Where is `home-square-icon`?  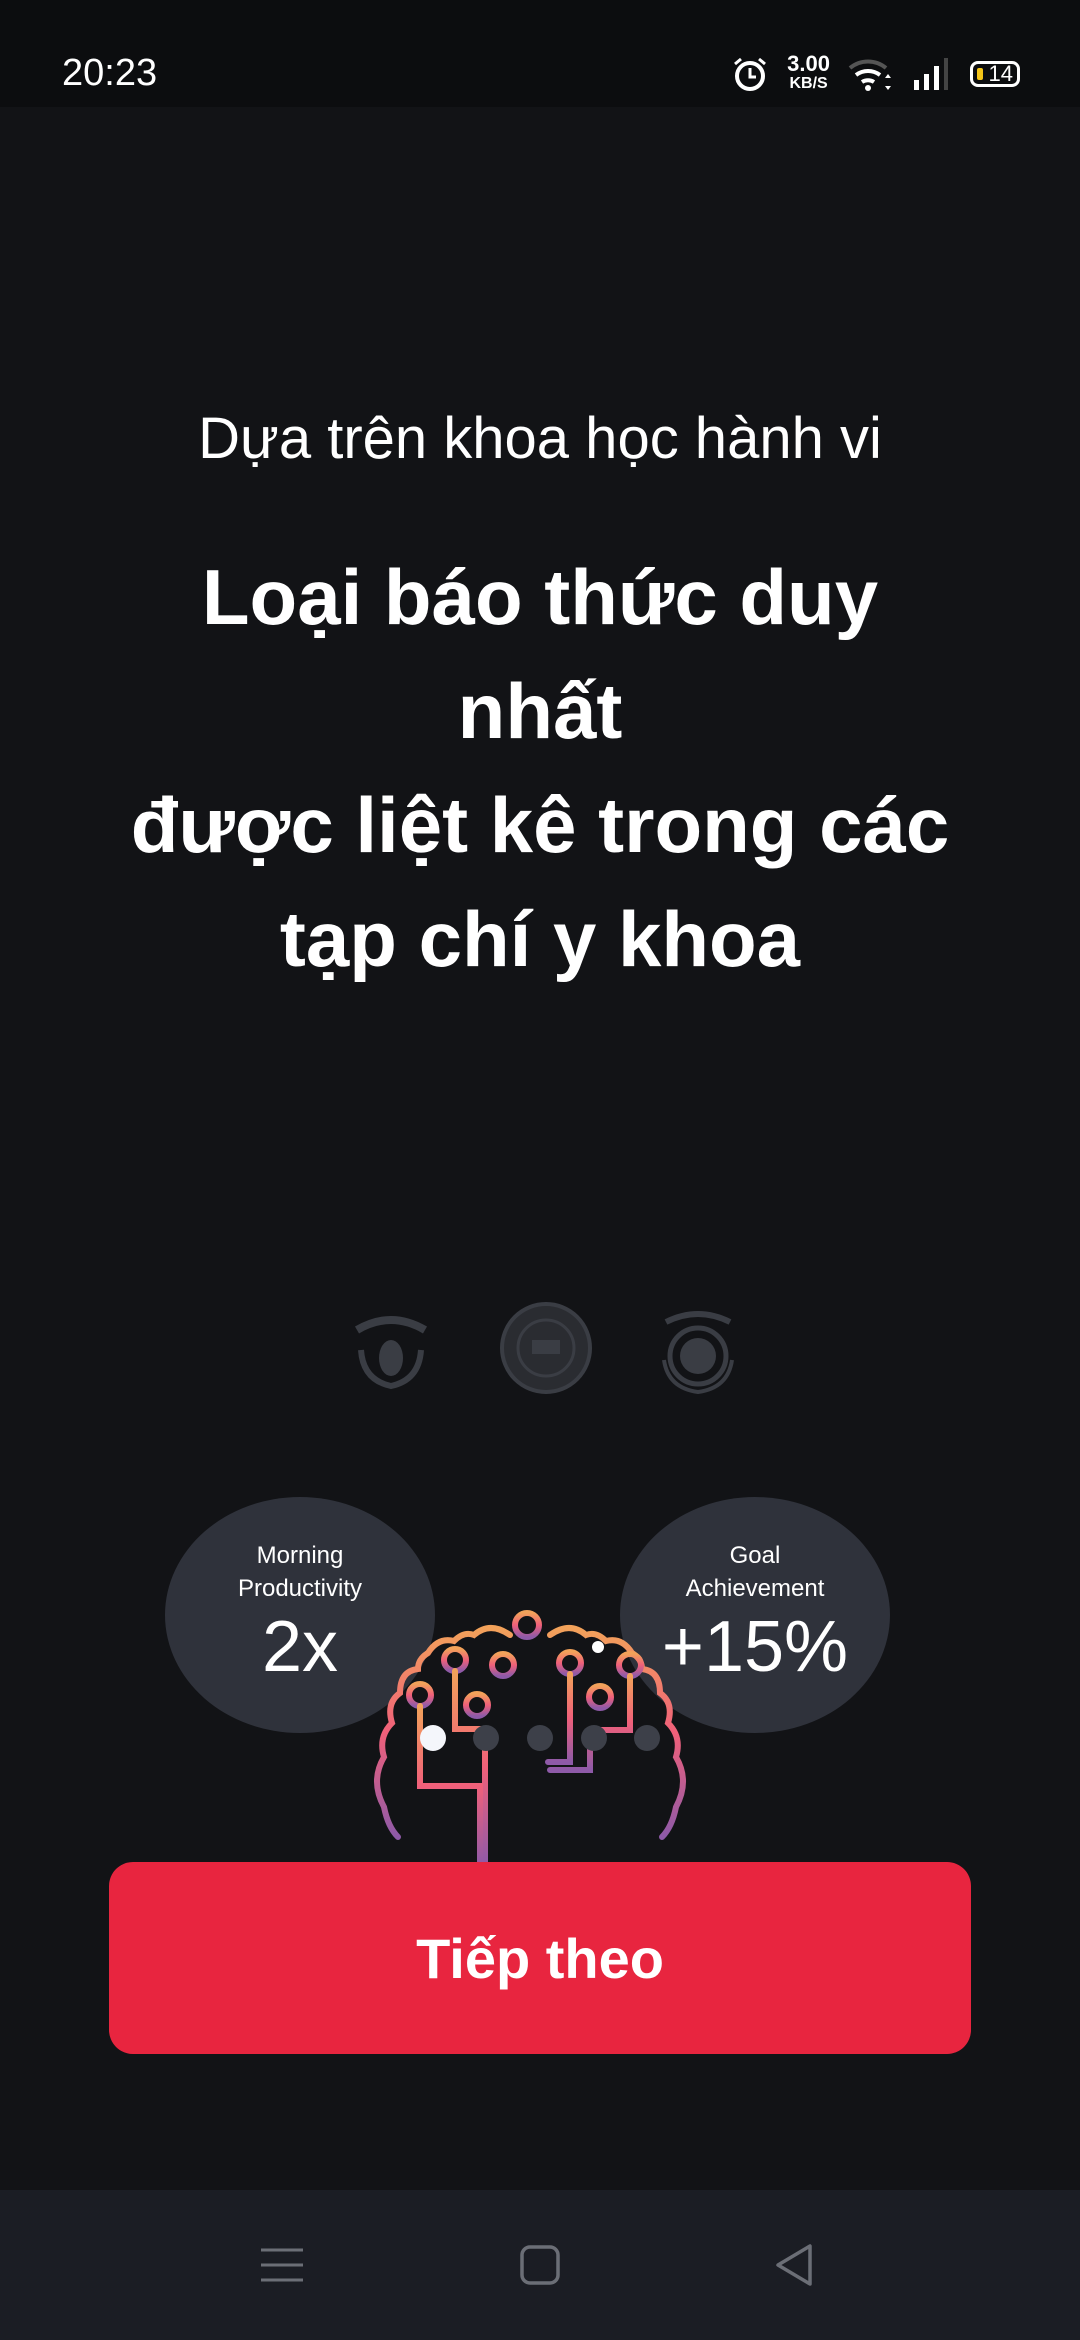 home-square-icon is located at coordinates (540, 2265).